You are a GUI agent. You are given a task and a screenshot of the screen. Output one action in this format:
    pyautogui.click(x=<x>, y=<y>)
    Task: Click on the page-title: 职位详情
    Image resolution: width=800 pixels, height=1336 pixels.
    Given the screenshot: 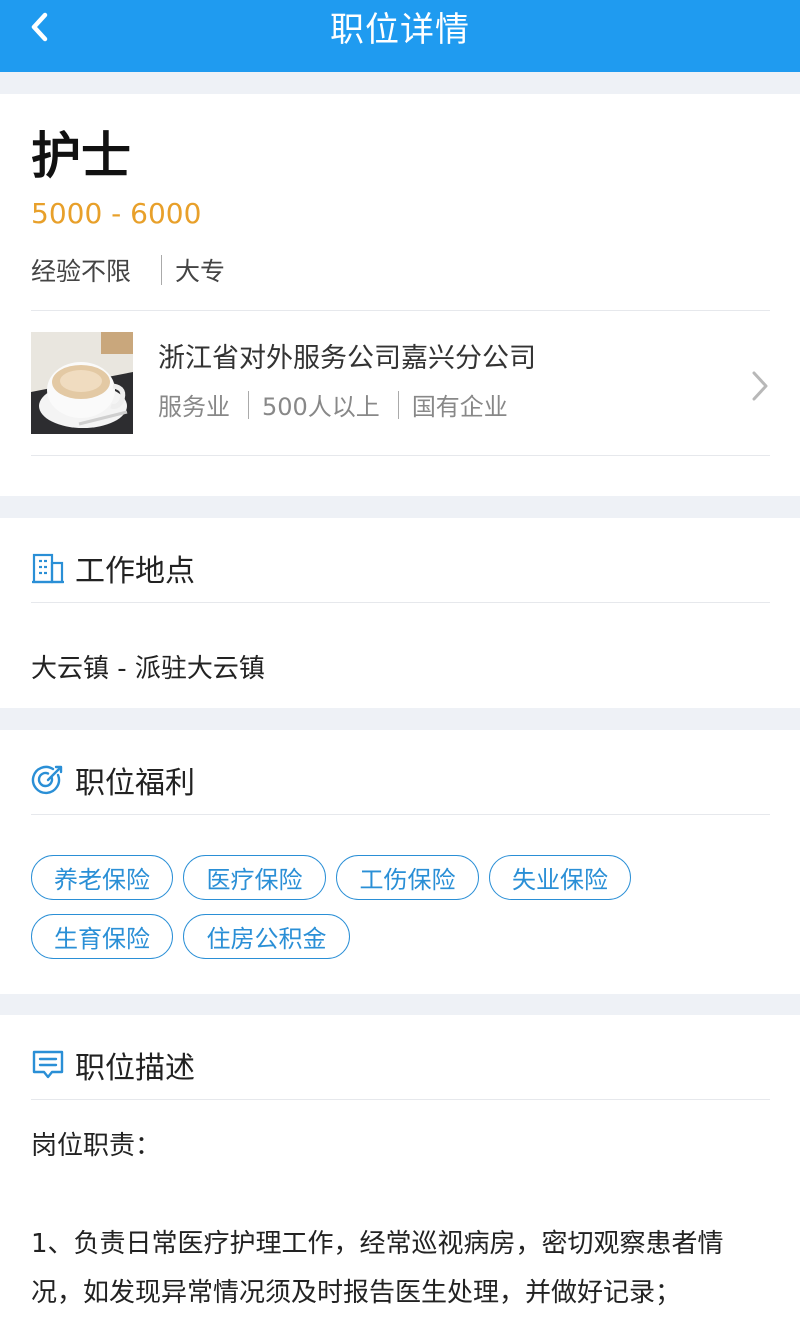 What is the action you would take?
    pyautogui.click(x=400, y=29)
    